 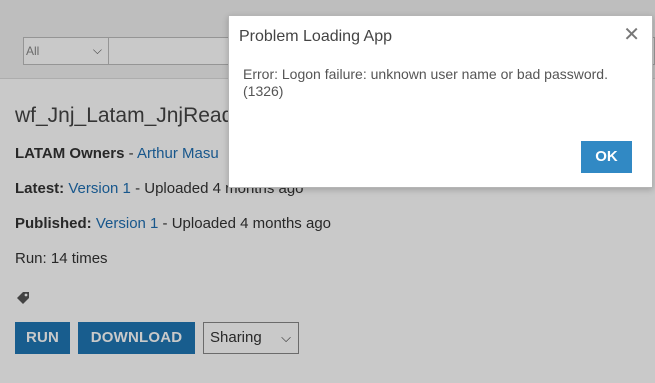 I want to click on close-icon: ✕, so click(x=631, y=34).